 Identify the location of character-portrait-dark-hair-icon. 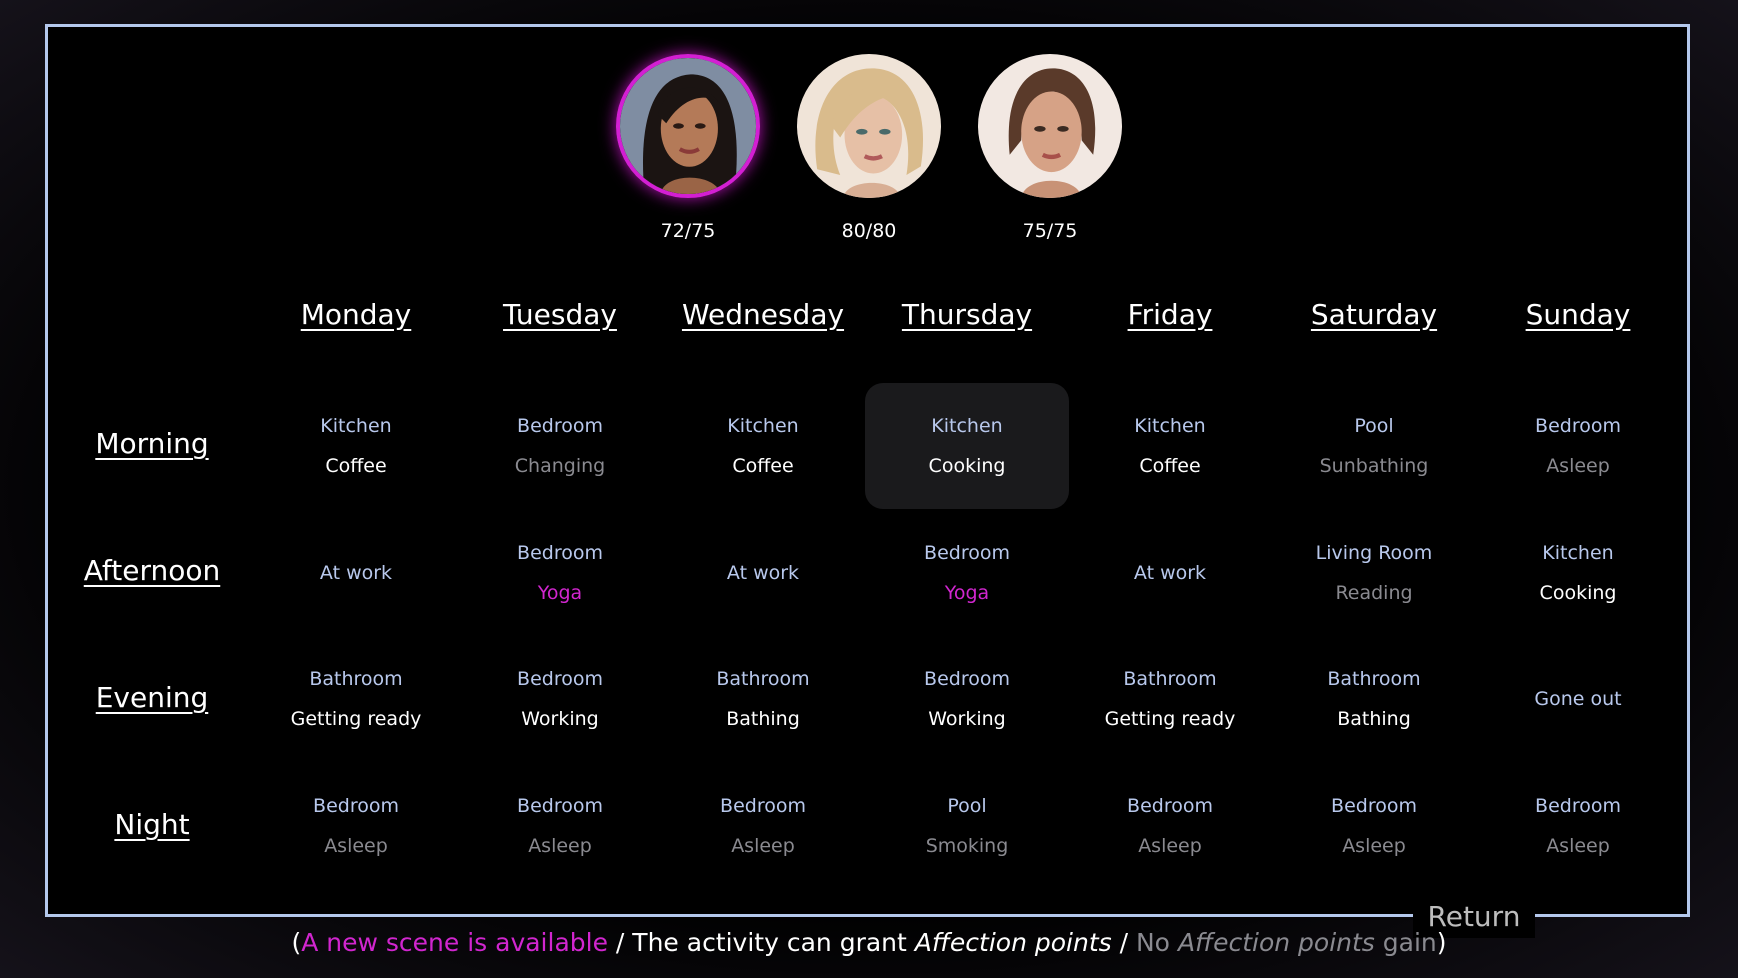
(688, 126).